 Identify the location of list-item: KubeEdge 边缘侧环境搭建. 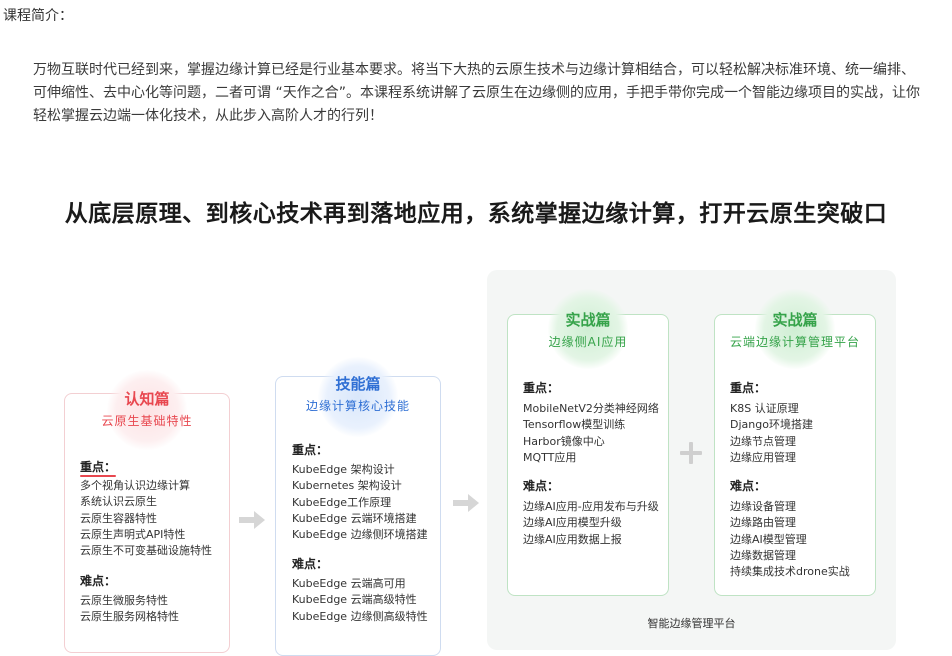
(360, 535).